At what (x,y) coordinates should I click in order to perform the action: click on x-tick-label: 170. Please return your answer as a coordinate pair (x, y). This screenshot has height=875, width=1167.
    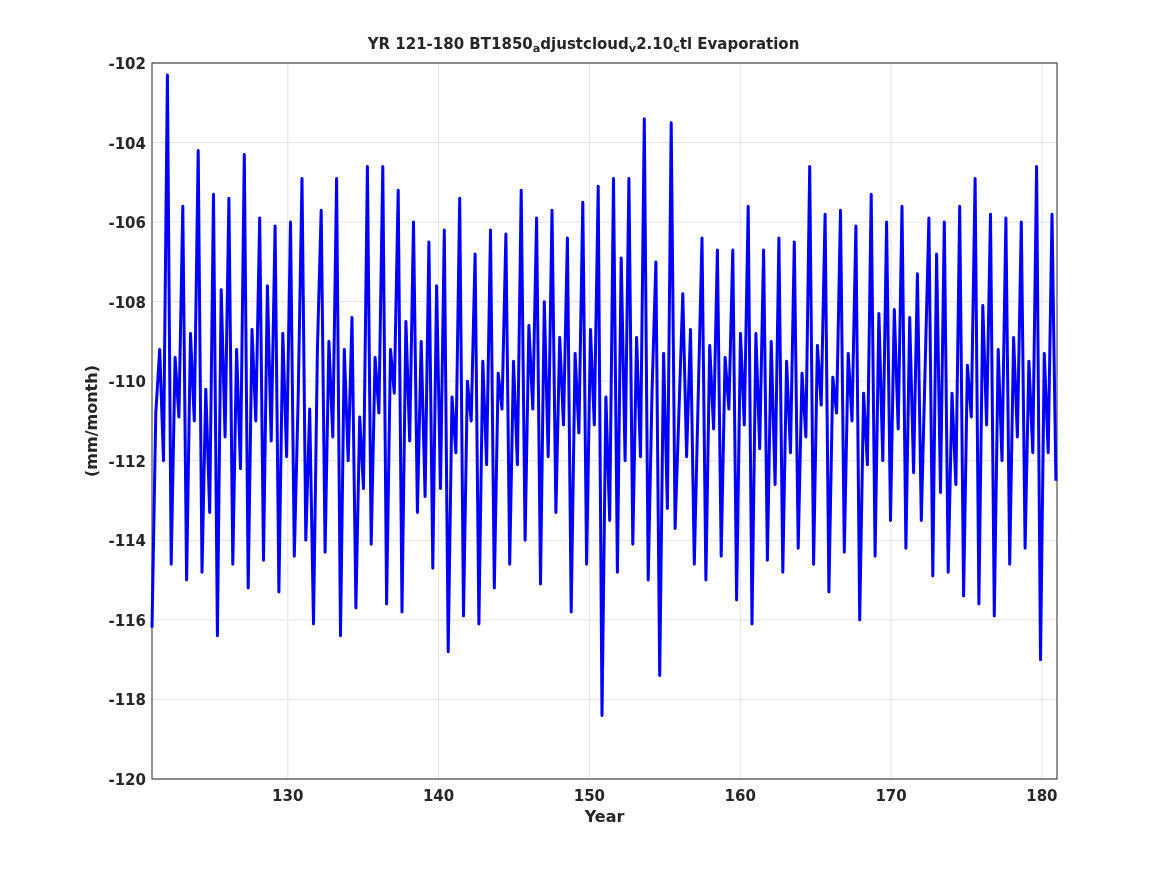
    Looking at the image, I should click on (891, 796).